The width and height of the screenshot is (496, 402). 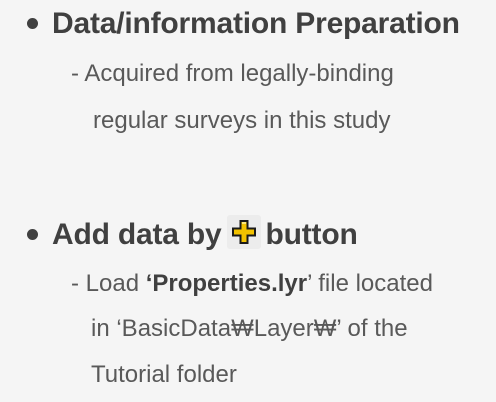 What do you see at coordinates (137, 234) in the screenshot?
I see `heading-prefix: Add data by` at bounding box center [137, 234].